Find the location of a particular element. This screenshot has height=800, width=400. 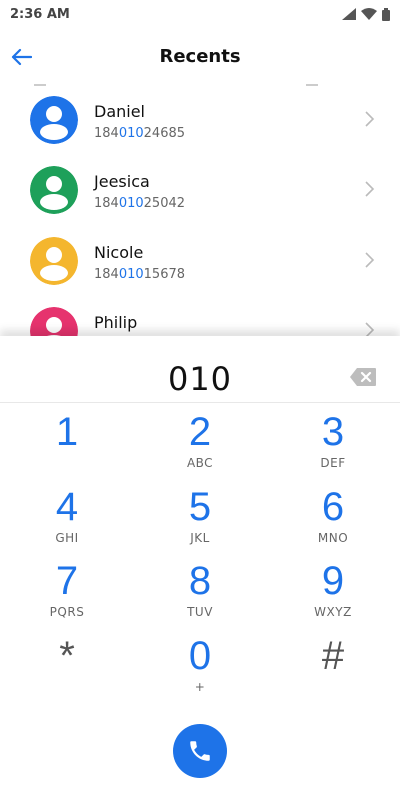

dial-key-6: 6 MNO is located at coordinates (333, 519).